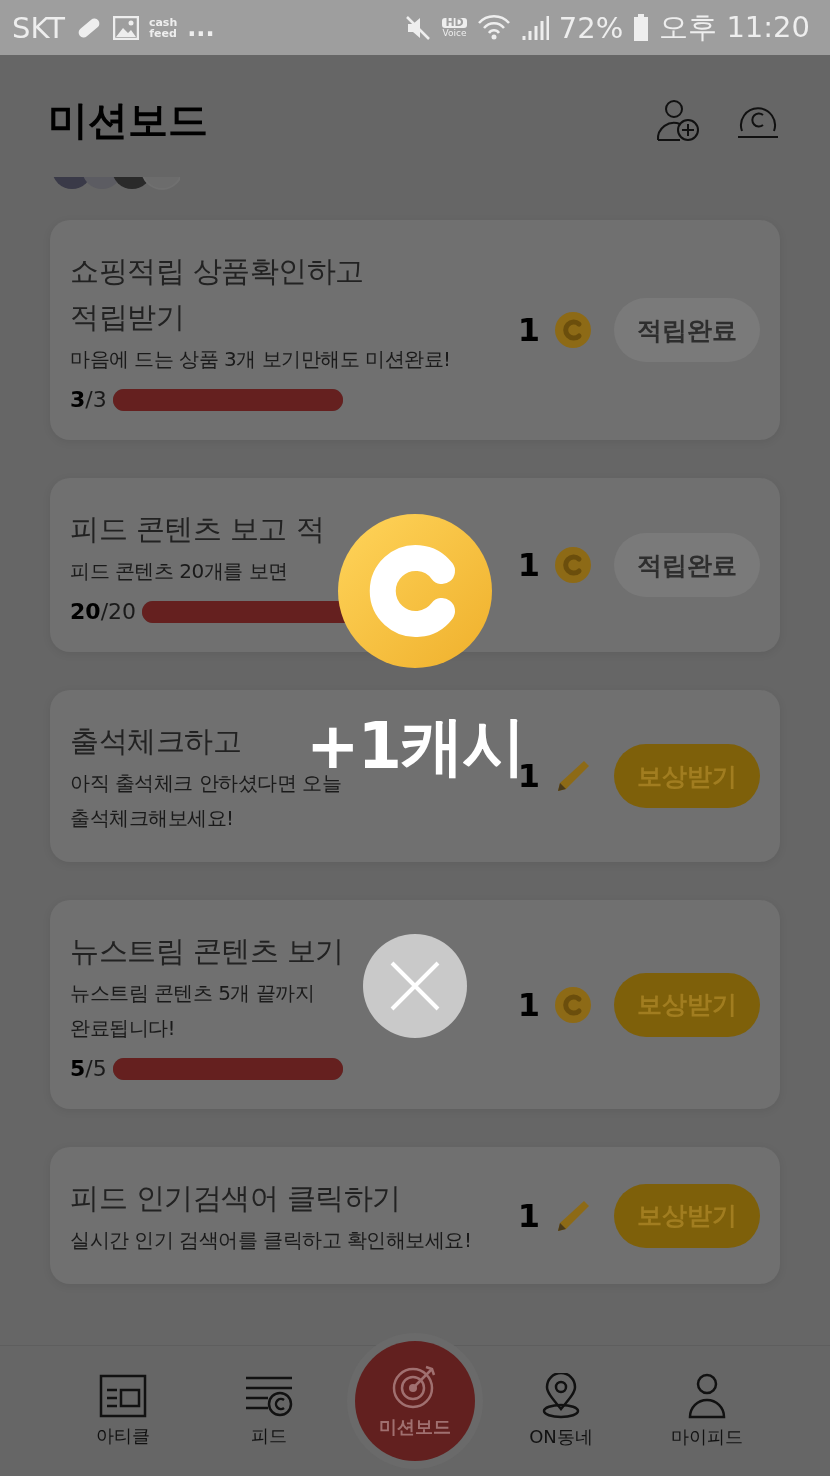 This screenshot has height=1476, width=830. Describe the element at coordinates (260, 359) in the screenshot. I see `mission-description: 마음에 드는 상품 3개 보기만해도 미션완료!` at that location.